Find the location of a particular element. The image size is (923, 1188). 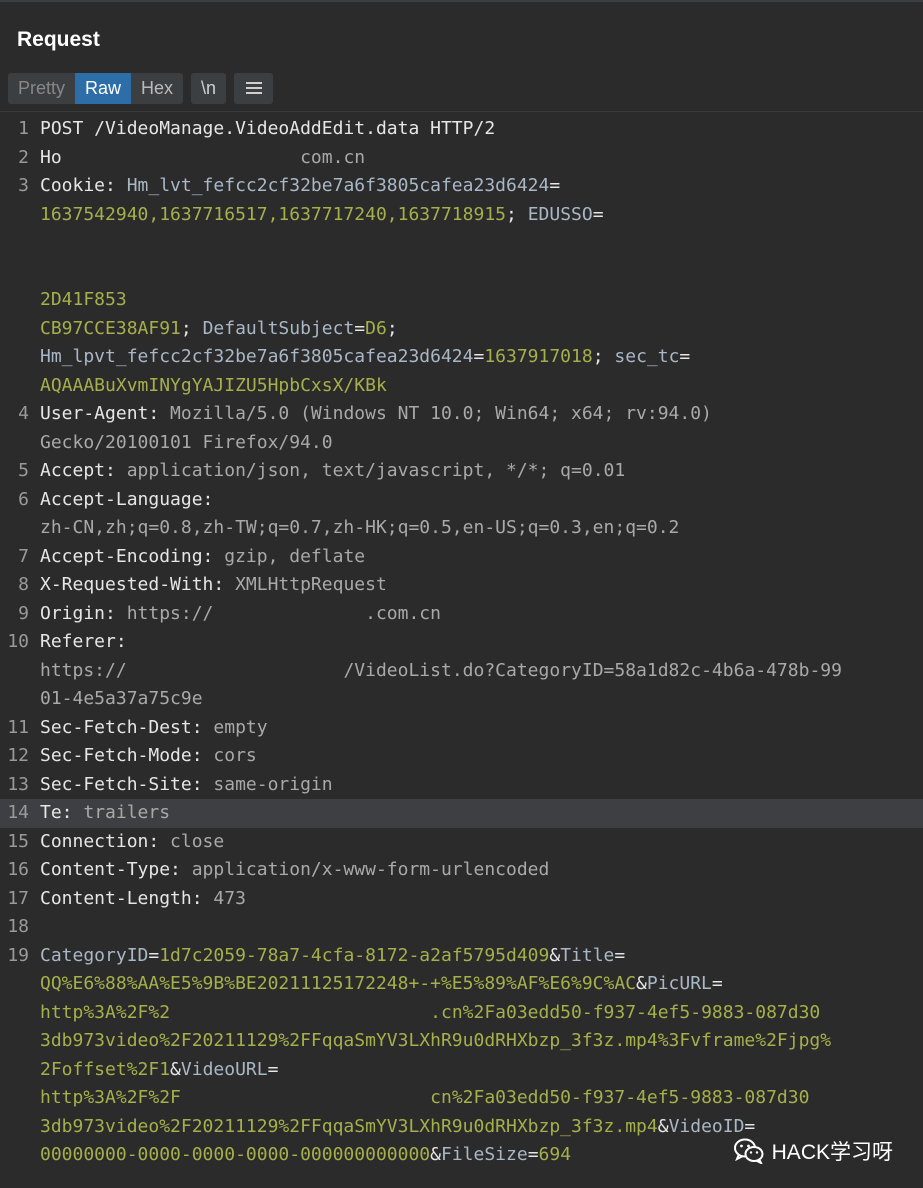

wechat-icon is located at coordinates (748, 1151).